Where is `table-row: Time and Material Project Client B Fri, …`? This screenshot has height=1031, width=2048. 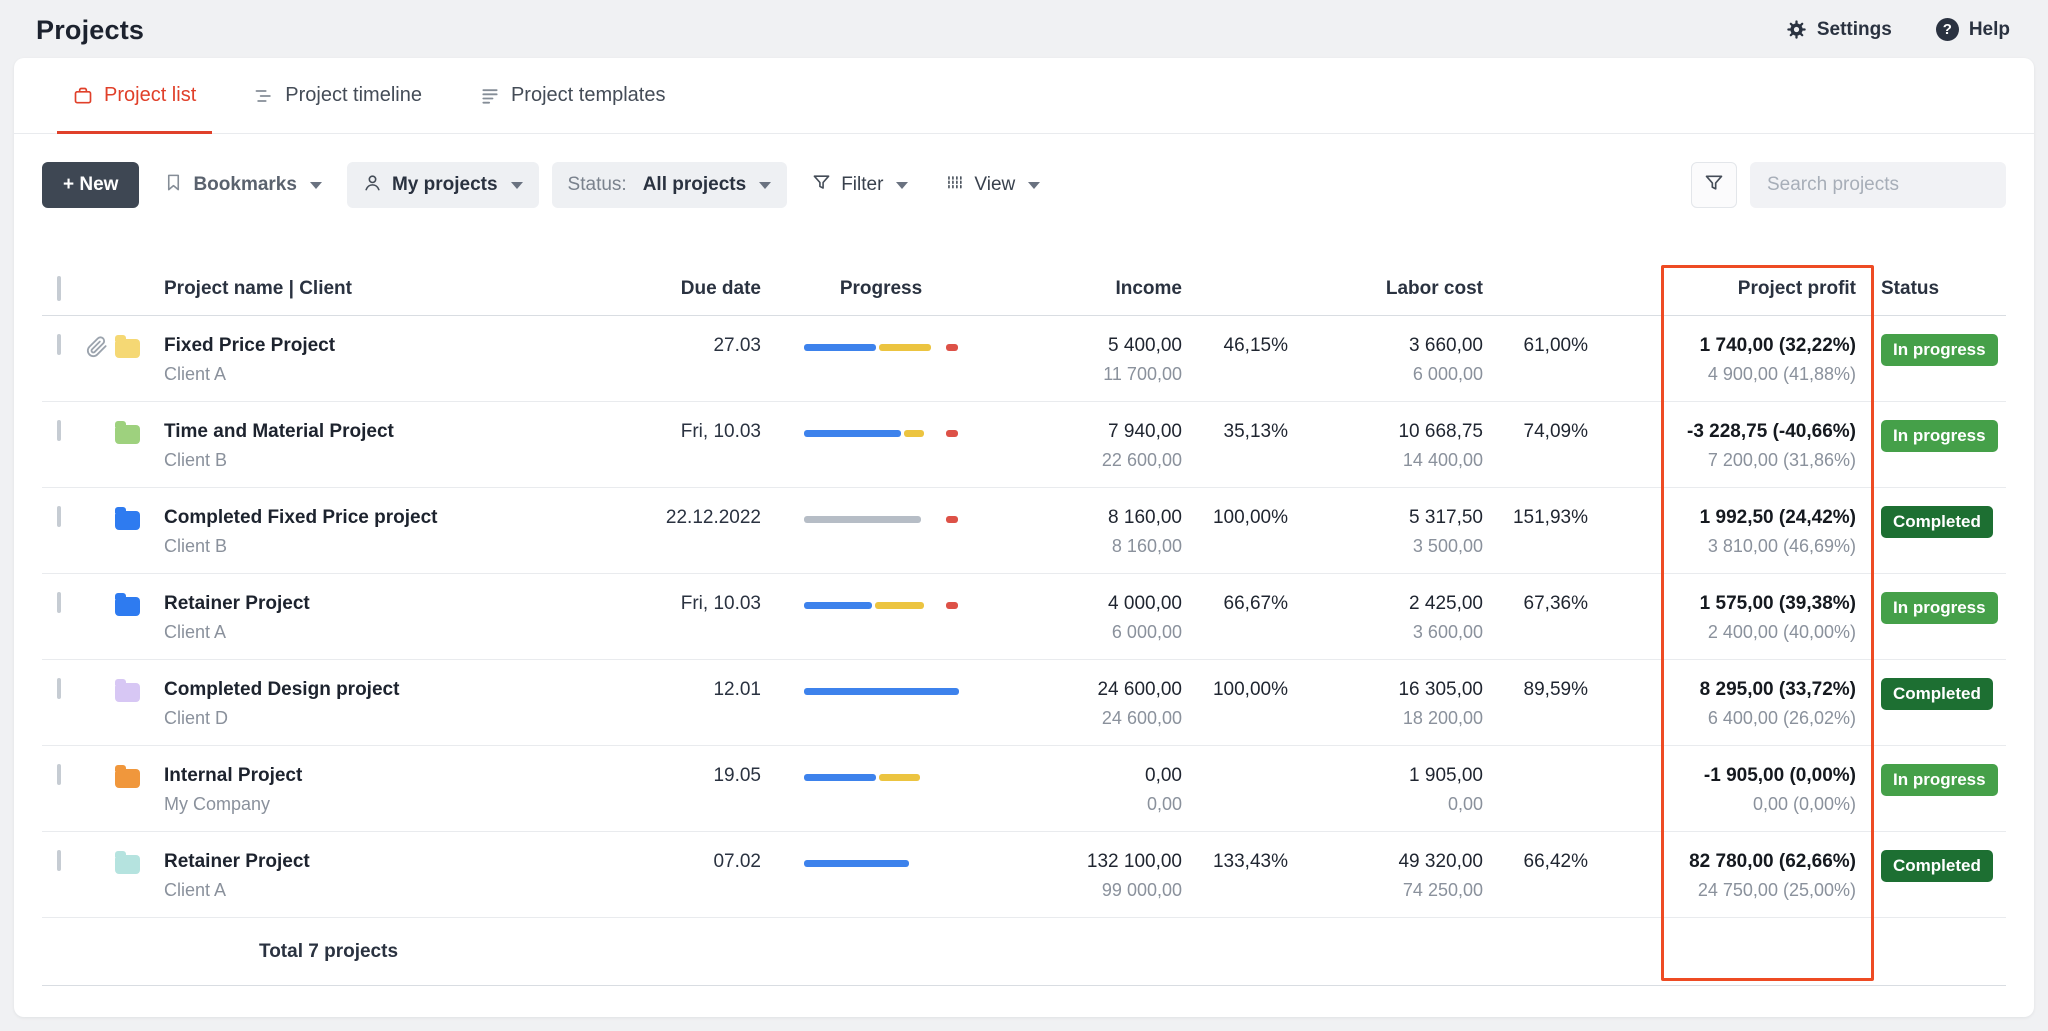 table-row: Time and Material Project Client B Fri, … is located at coordinates (1024, 445).